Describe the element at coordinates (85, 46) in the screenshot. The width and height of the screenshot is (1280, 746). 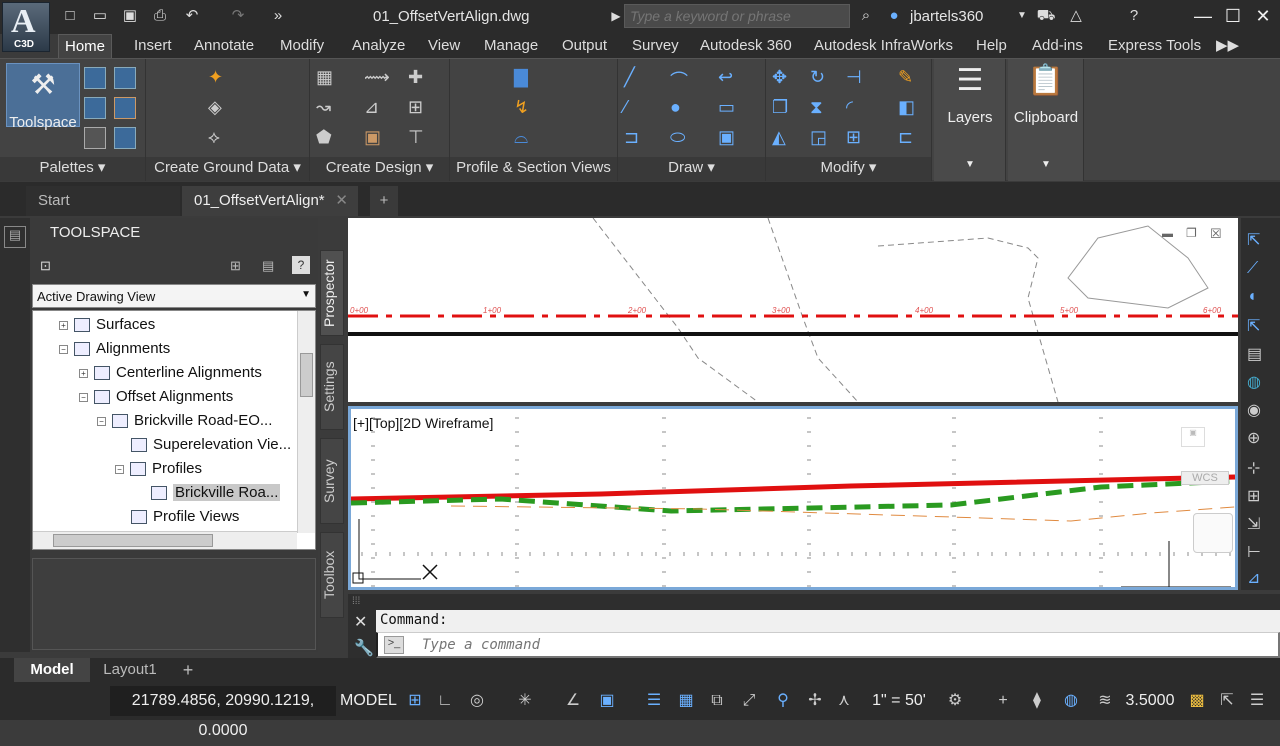
I see `tab-home: Home` at that location.